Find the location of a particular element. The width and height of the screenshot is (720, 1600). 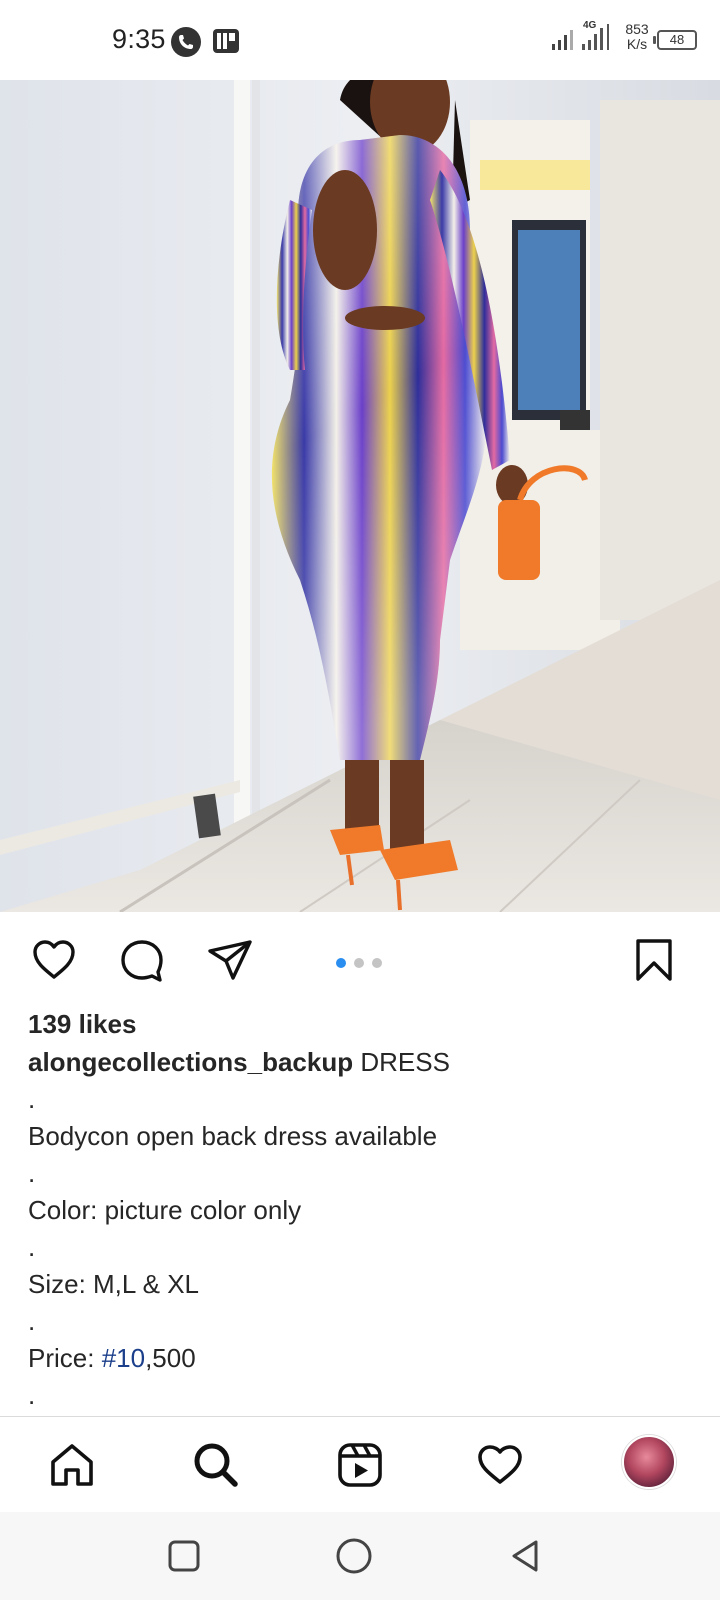

heart-outline-icon is located at coordinates (54, 959).